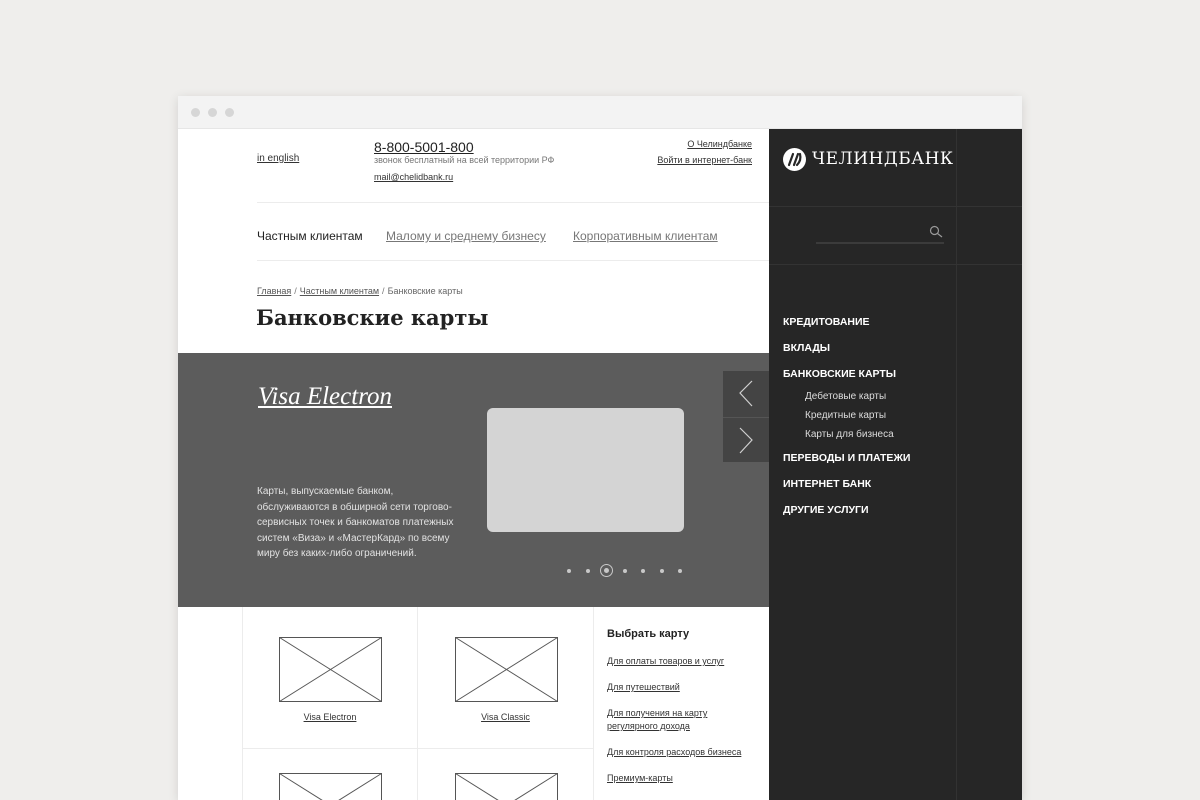 The width and height of the screenshot is (1200, 800). I want to click on search-underline, so click(880, 243).